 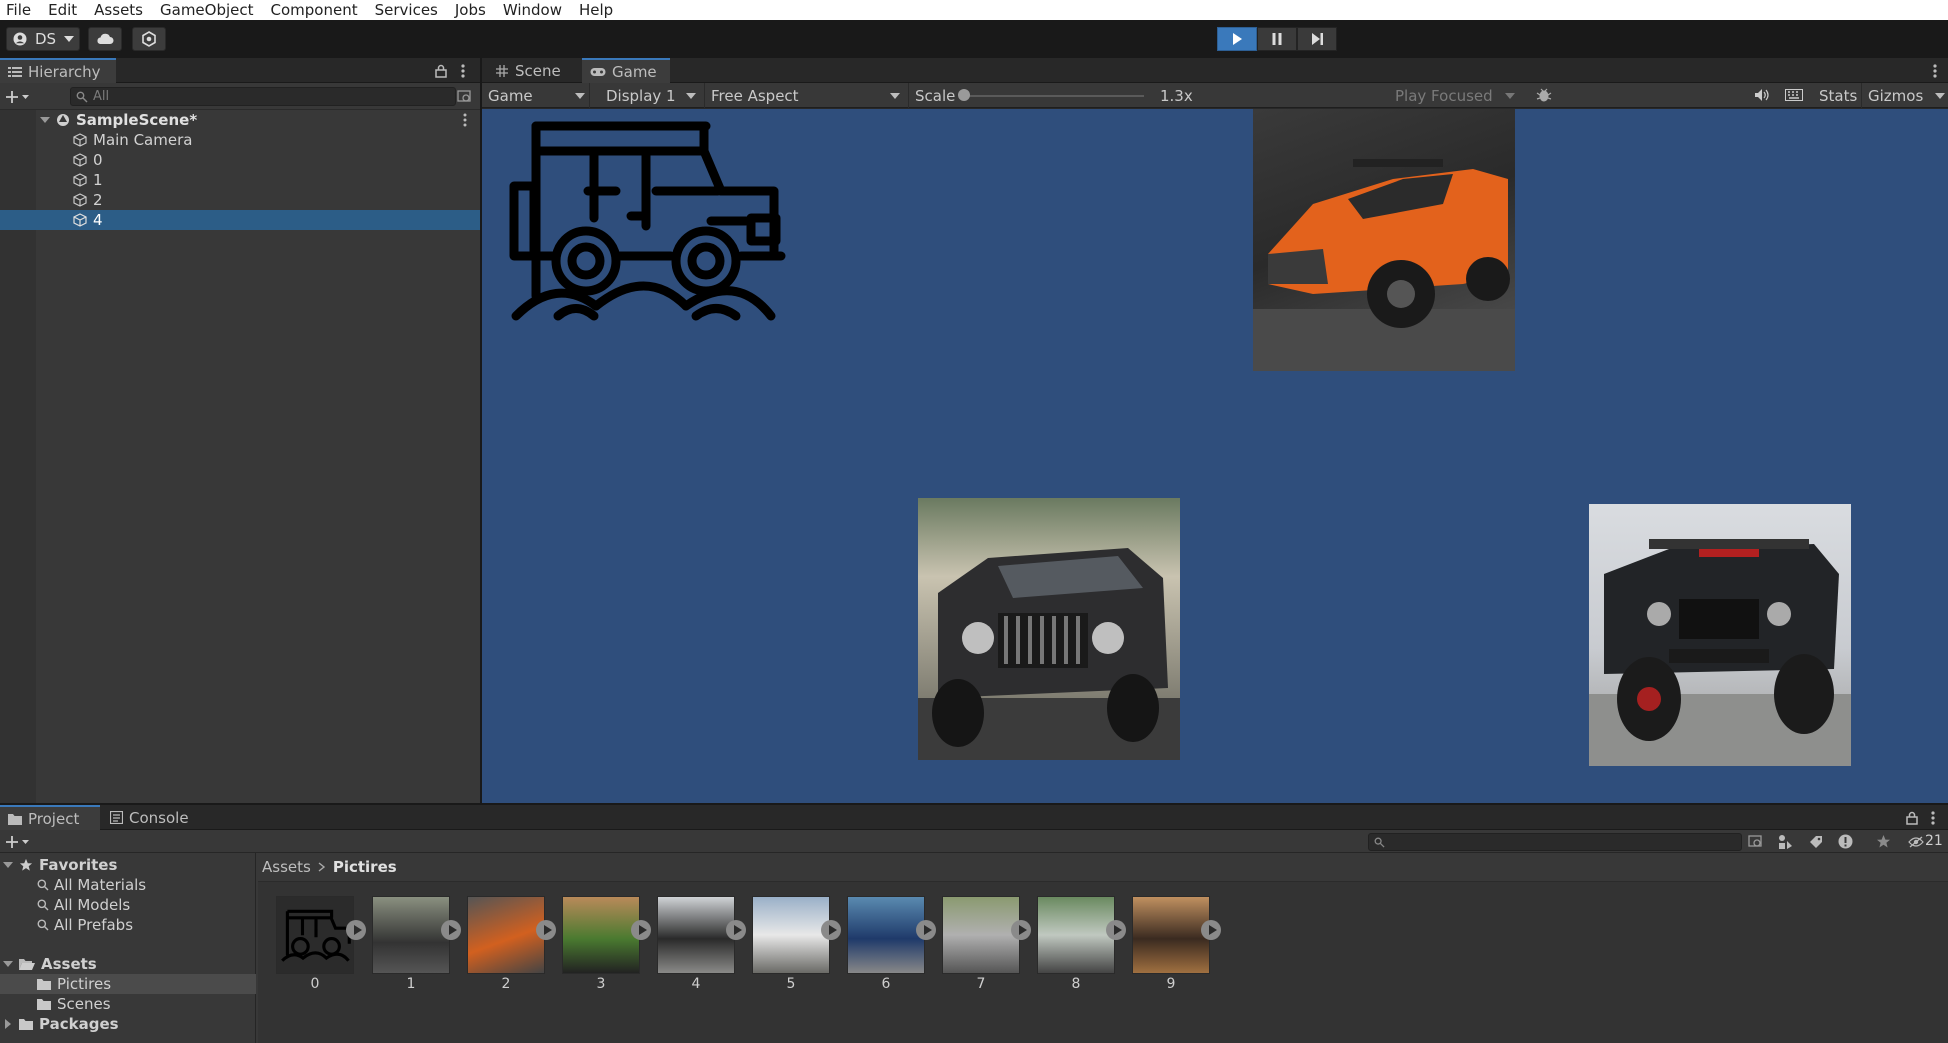 I want to click on tag-icon, so click(x=1816, y=842).